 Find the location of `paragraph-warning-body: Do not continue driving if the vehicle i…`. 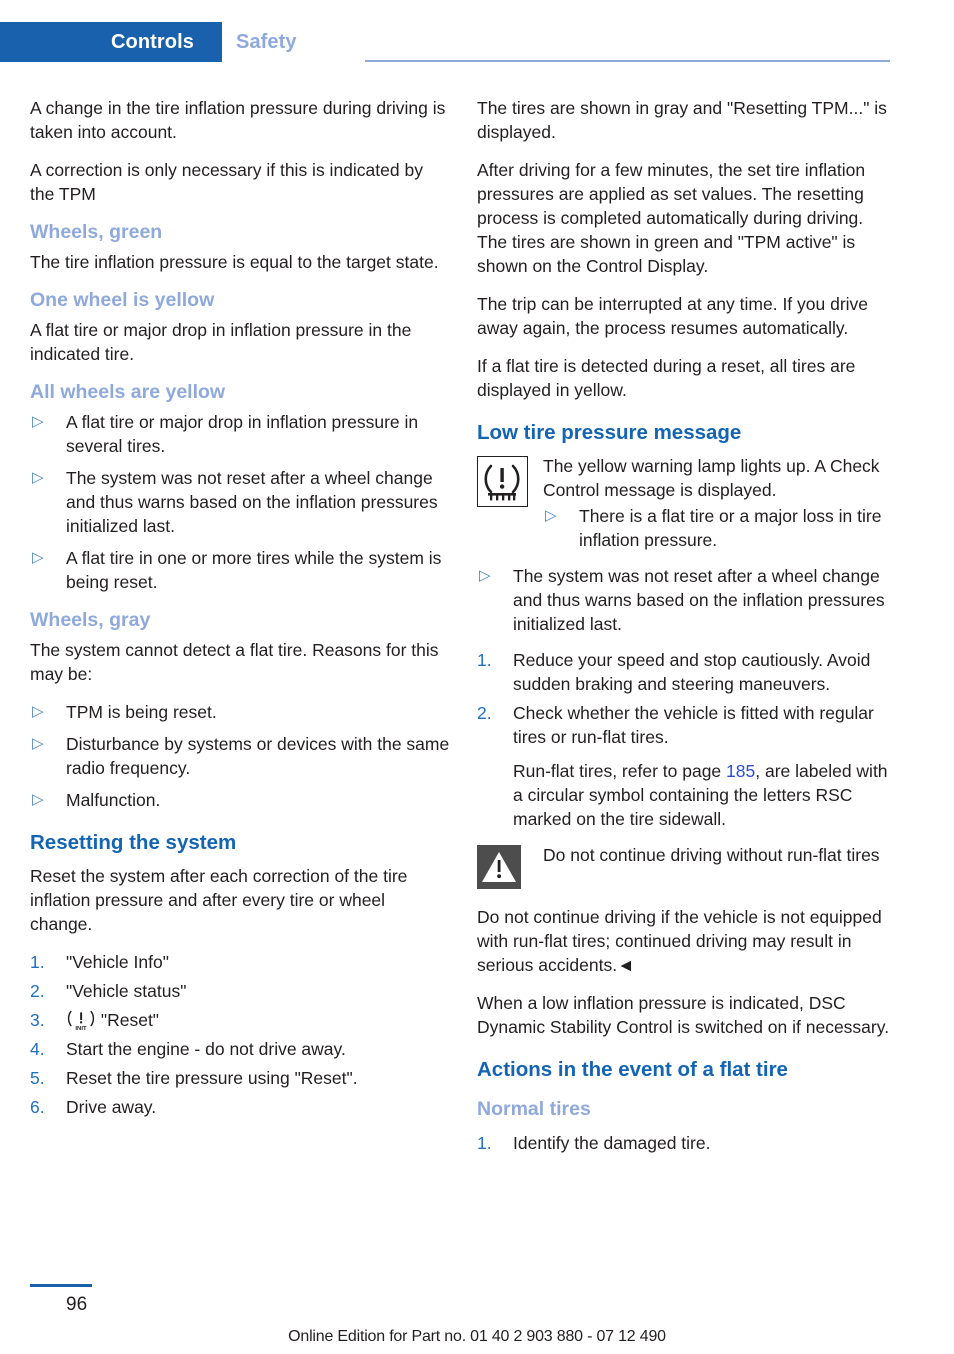

paragraph-warning-body: Do not continue driving if the vehicle i… is located at coordinates (687, 941).